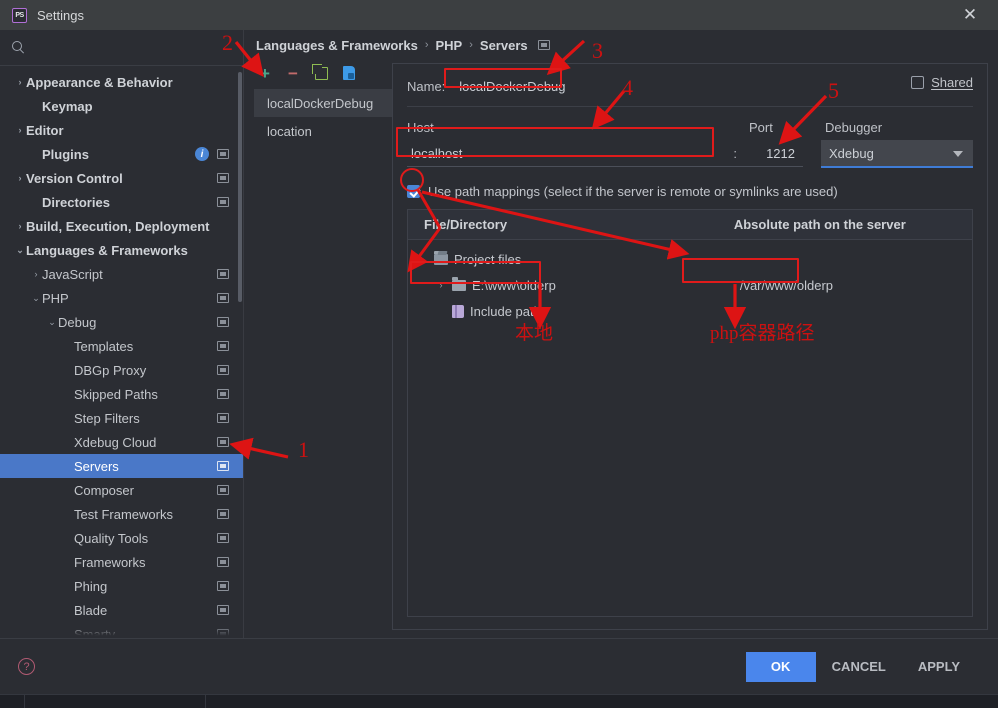 Image resolution: width=998 pixels, height=708 pixels. Describe the element at coordinates (958, 154) in the screenshot. I see `chevron-down-icon` at that location.